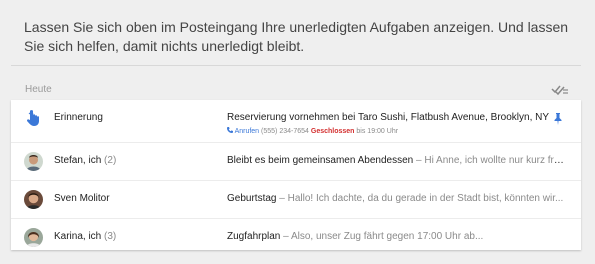 This screenshot has width=595, height=264. Describe the element at coordinates (78, 236) in the screenshot. I see `sender-text: Karina, ich` at that location.